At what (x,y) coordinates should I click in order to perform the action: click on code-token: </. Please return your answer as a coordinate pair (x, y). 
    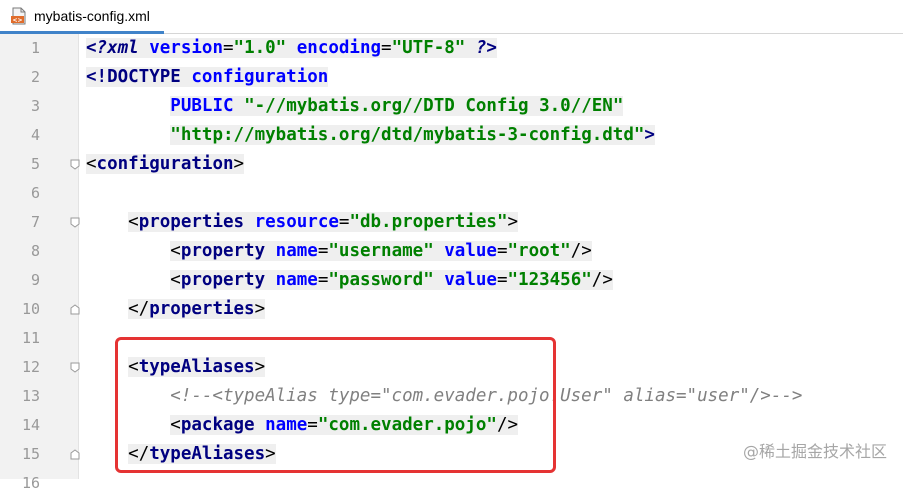
    Looking at the image, I should click on (139, 309).